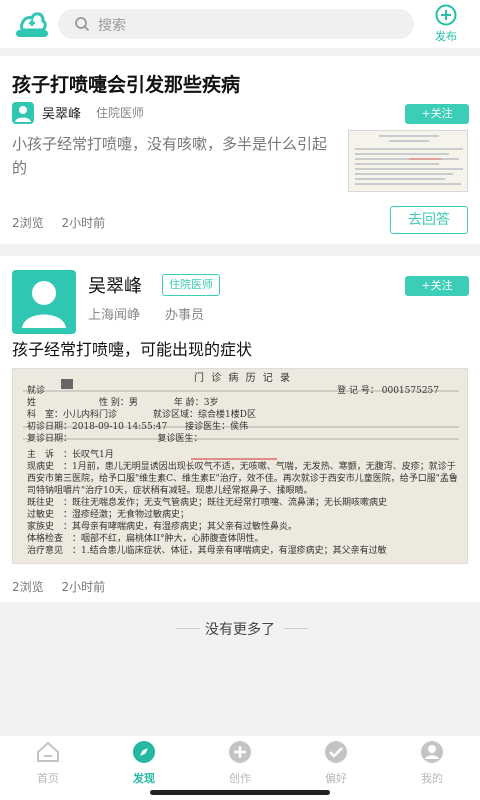 This screenshot has width=480, height=800. I want to click on tab-label: 创作, so click(240, 778).